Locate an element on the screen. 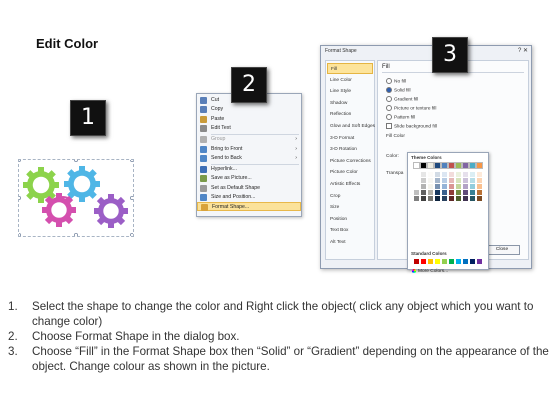 The image size is (560, 420). nav-item: Size is located at coordinates (350, 207).